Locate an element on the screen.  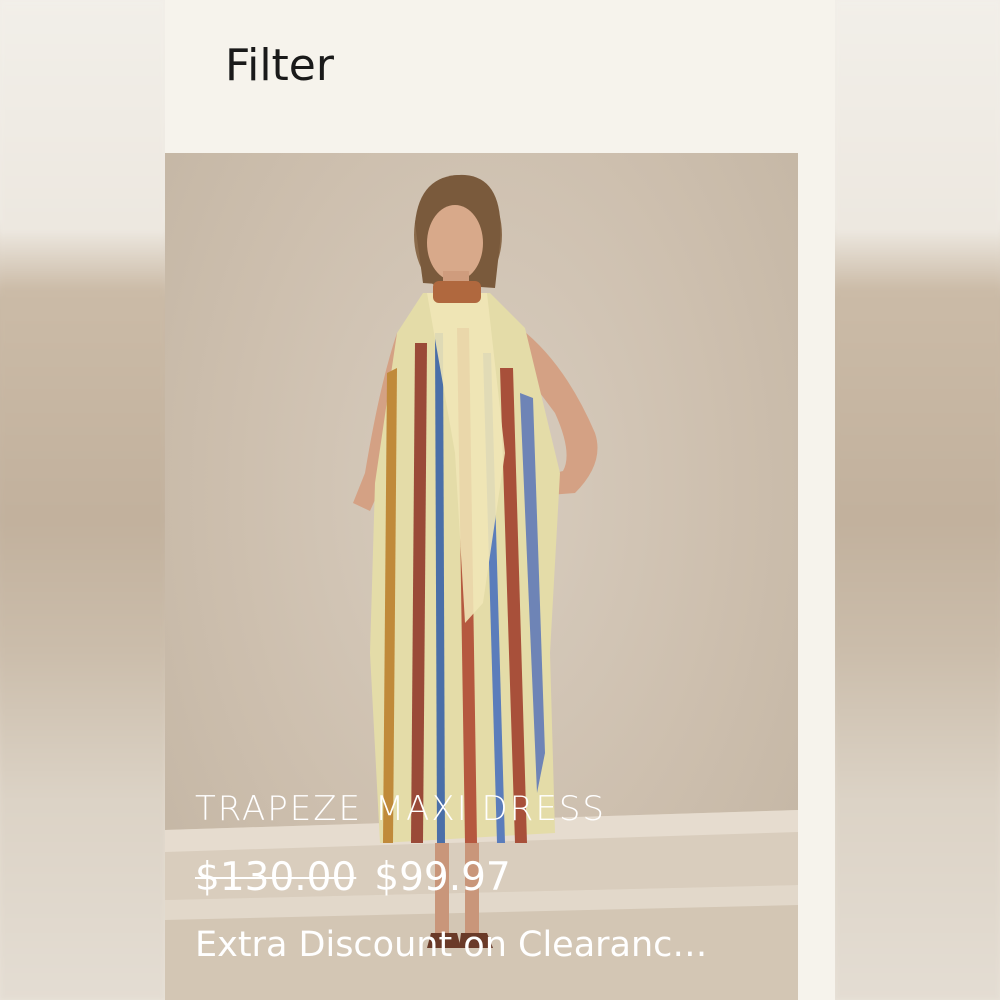
price-row: $130.00 $99.97 is located at coordinates (353, 877).